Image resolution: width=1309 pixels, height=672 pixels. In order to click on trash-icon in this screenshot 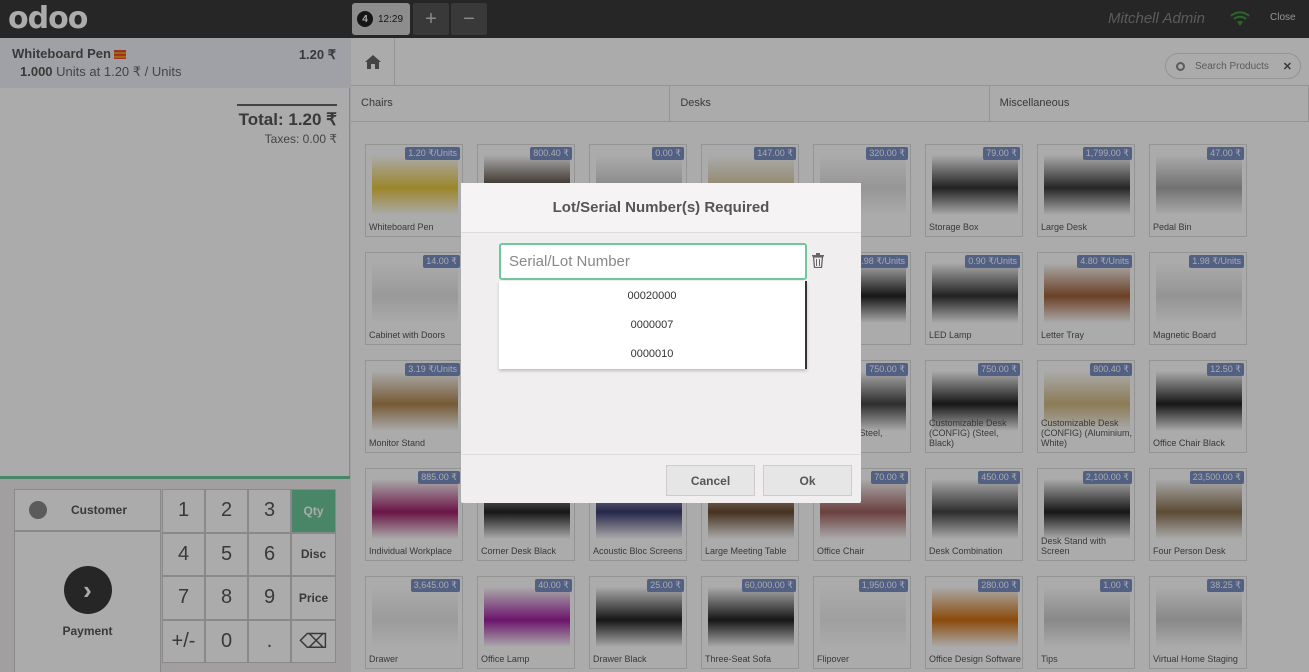, I will do `click(818, 260)`.